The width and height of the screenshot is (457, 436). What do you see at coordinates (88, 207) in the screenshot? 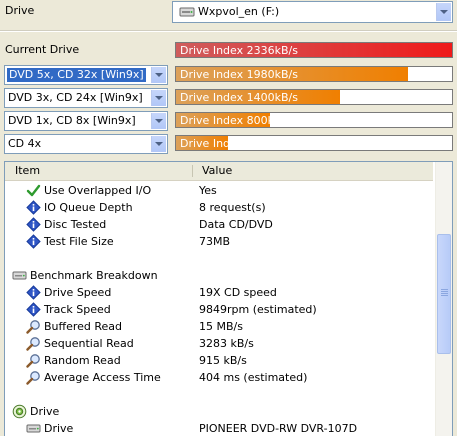
I see `item-name: IO Queue Depth` at bounding box center [88, 207].